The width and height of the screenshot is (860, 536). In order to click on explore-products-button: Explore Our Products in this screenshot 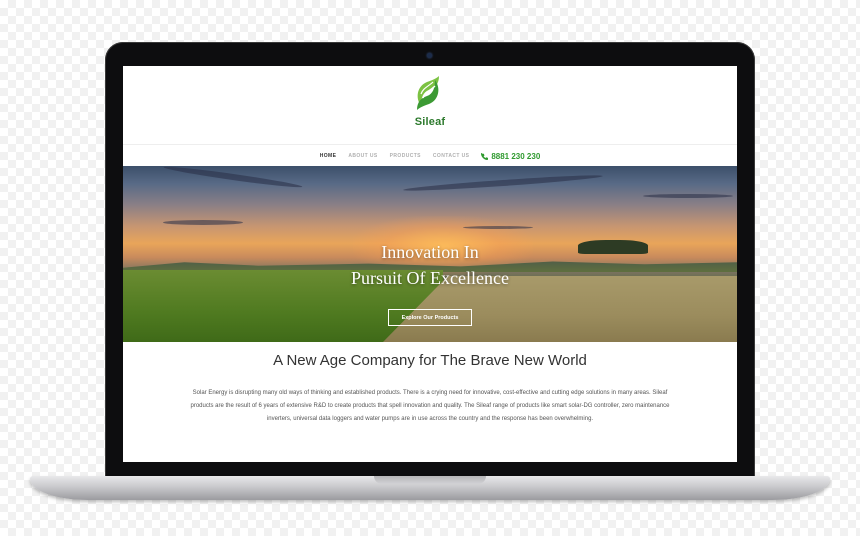, I will do `click(430, 317)`.